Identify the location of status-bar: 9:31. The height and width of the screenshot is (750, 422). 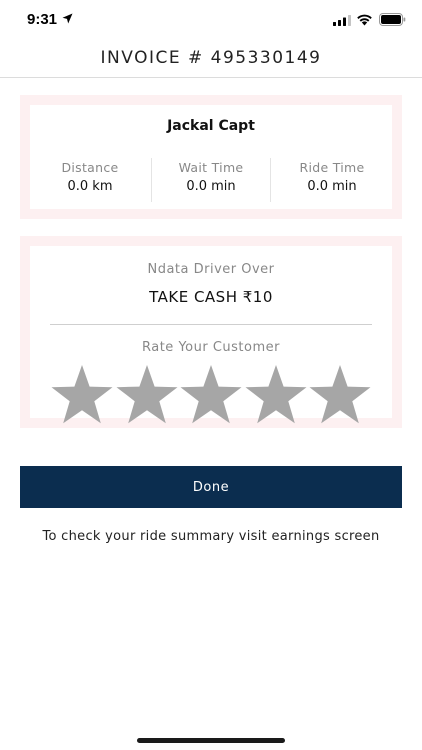
(211, 20).